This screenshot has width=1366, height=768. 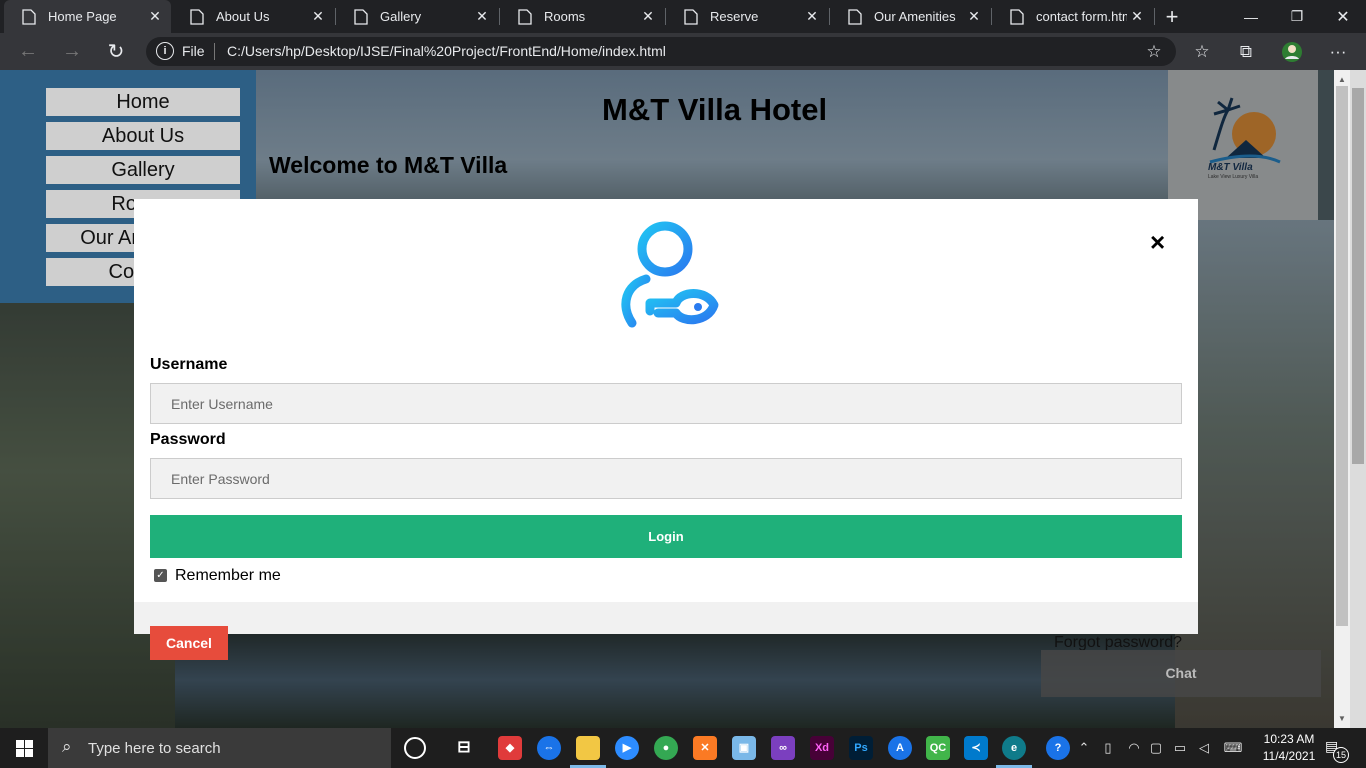 What do you see at coordinates (24, 748) in the screenshot?
I see `windows-start-icon` at bounding box center [24, 748].